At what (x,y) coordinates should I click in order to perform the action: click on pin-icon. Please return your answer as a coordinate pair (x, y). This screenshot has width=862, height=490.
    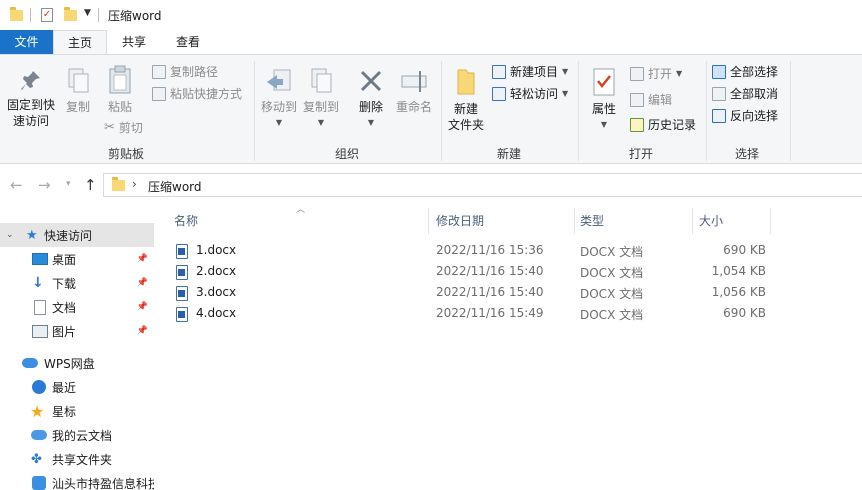
    Looking at the image, I should click on (30, 80).